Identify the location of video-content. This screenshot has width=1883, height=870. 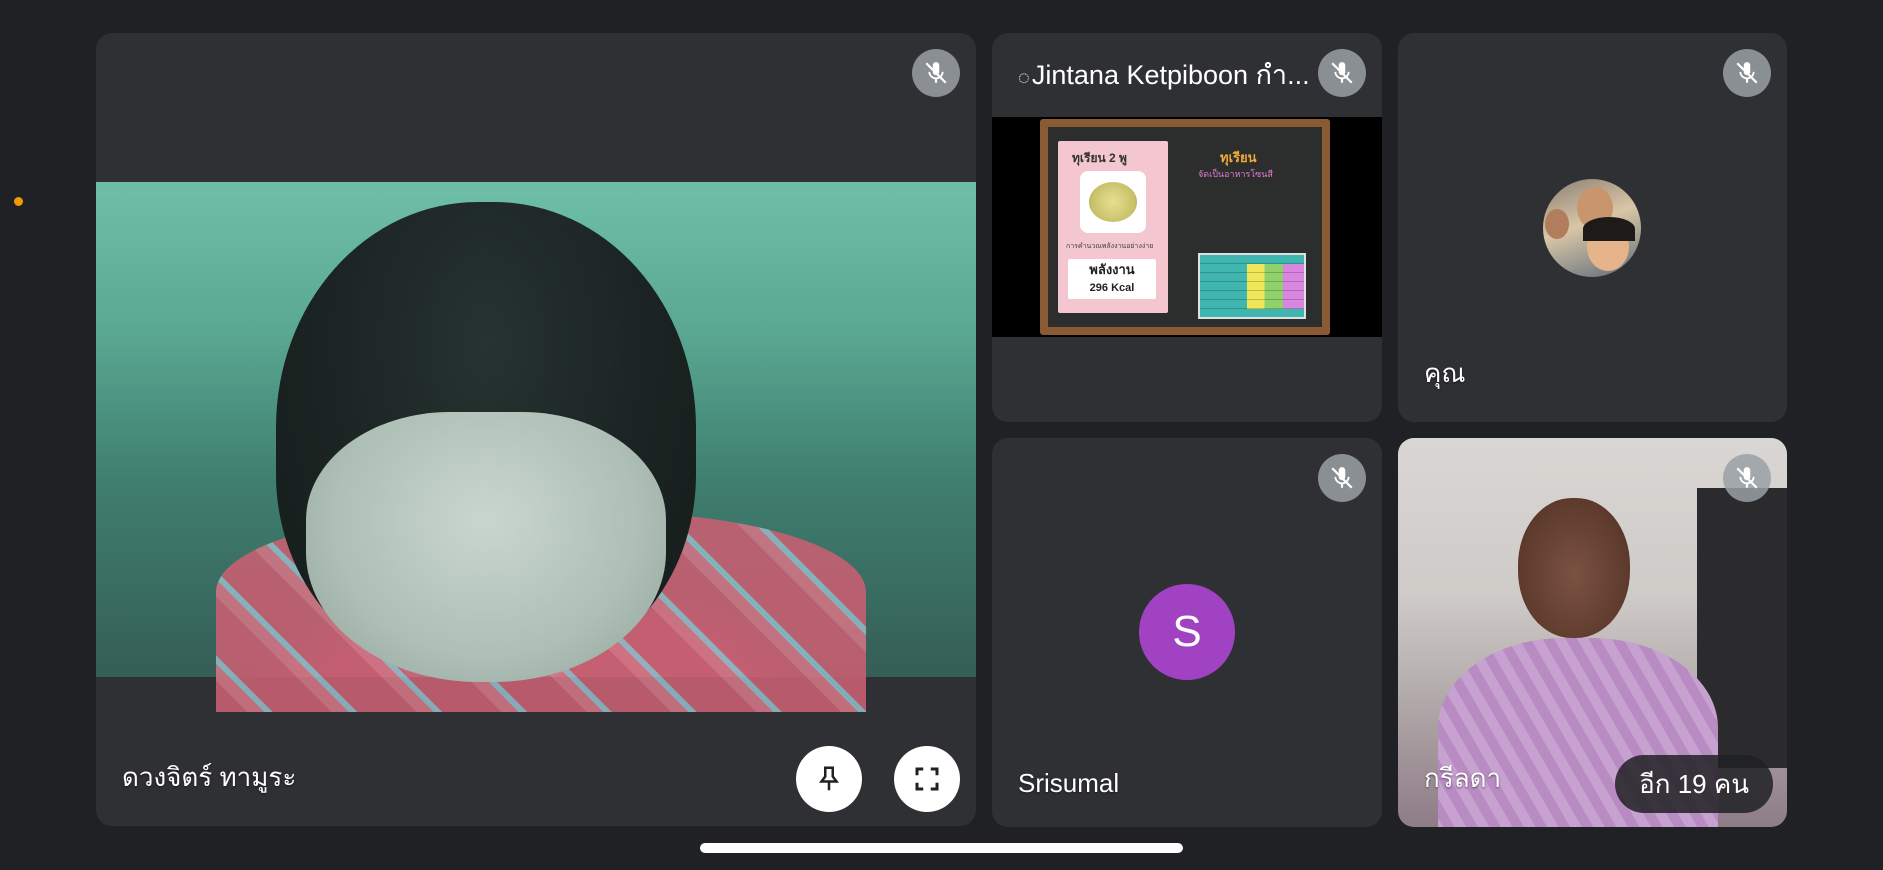
(486, 547).